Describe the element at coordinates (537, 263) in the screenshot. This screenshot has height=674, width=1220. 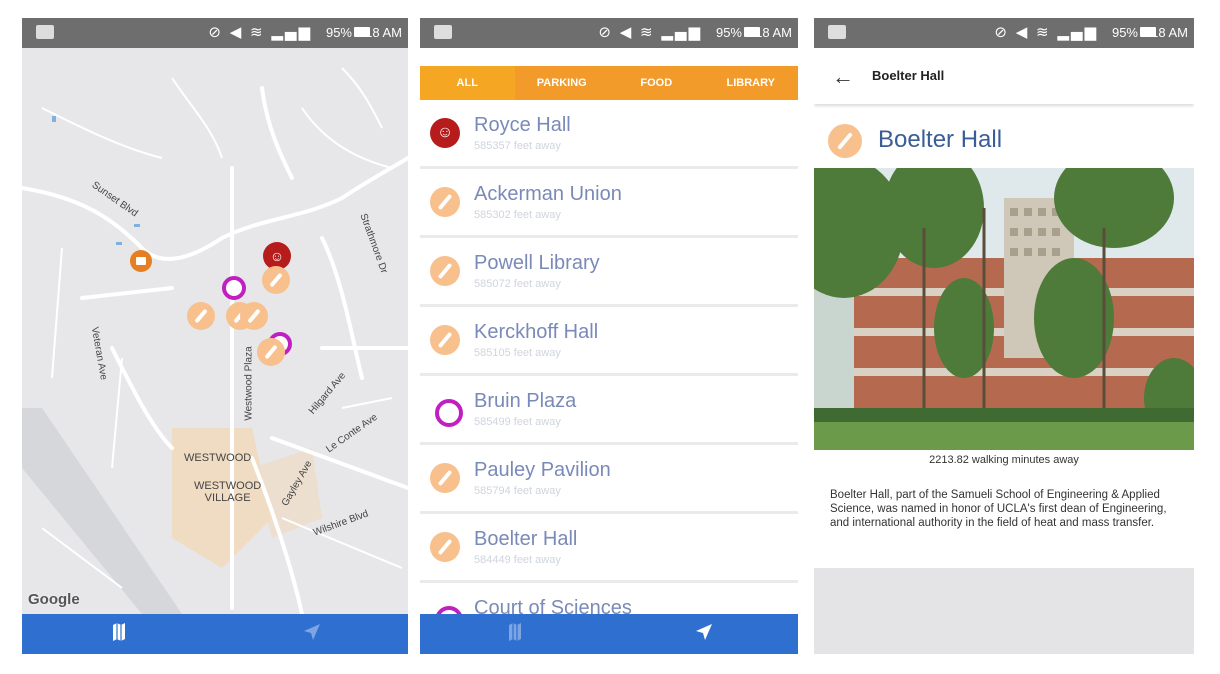
I see `place-name: Powell Library` at that location.